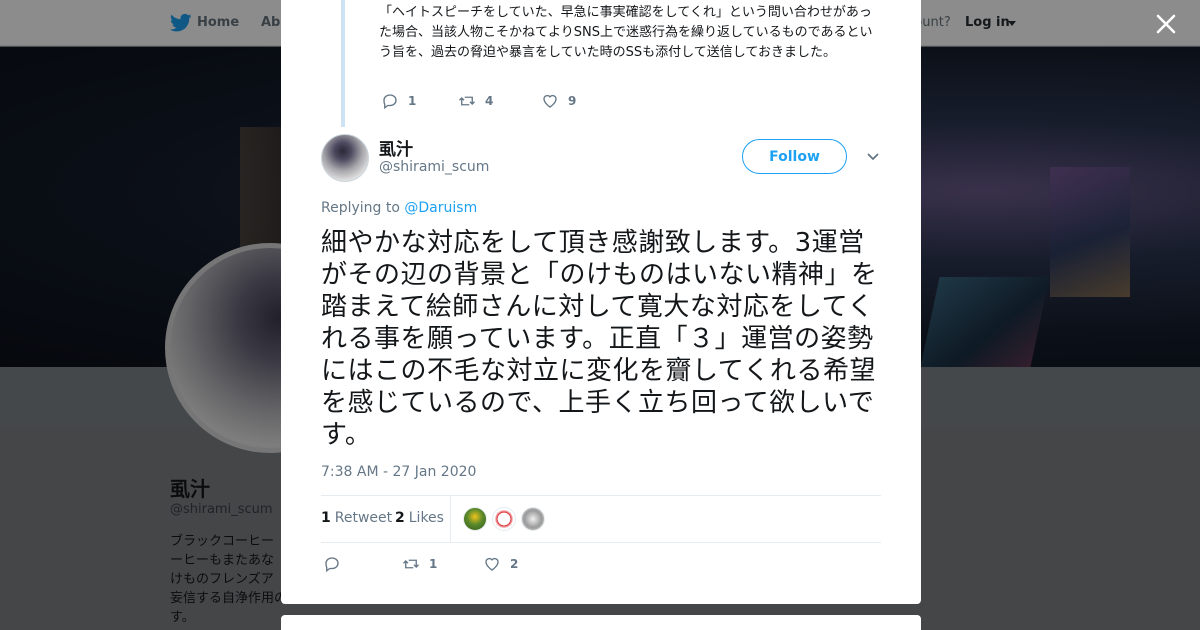 The width and height of the screenshot is (1200, 630). What do you see at coordinates (558, 101) in the screenshot?
I see `like-button: 9` at bounding box center [558, 101].